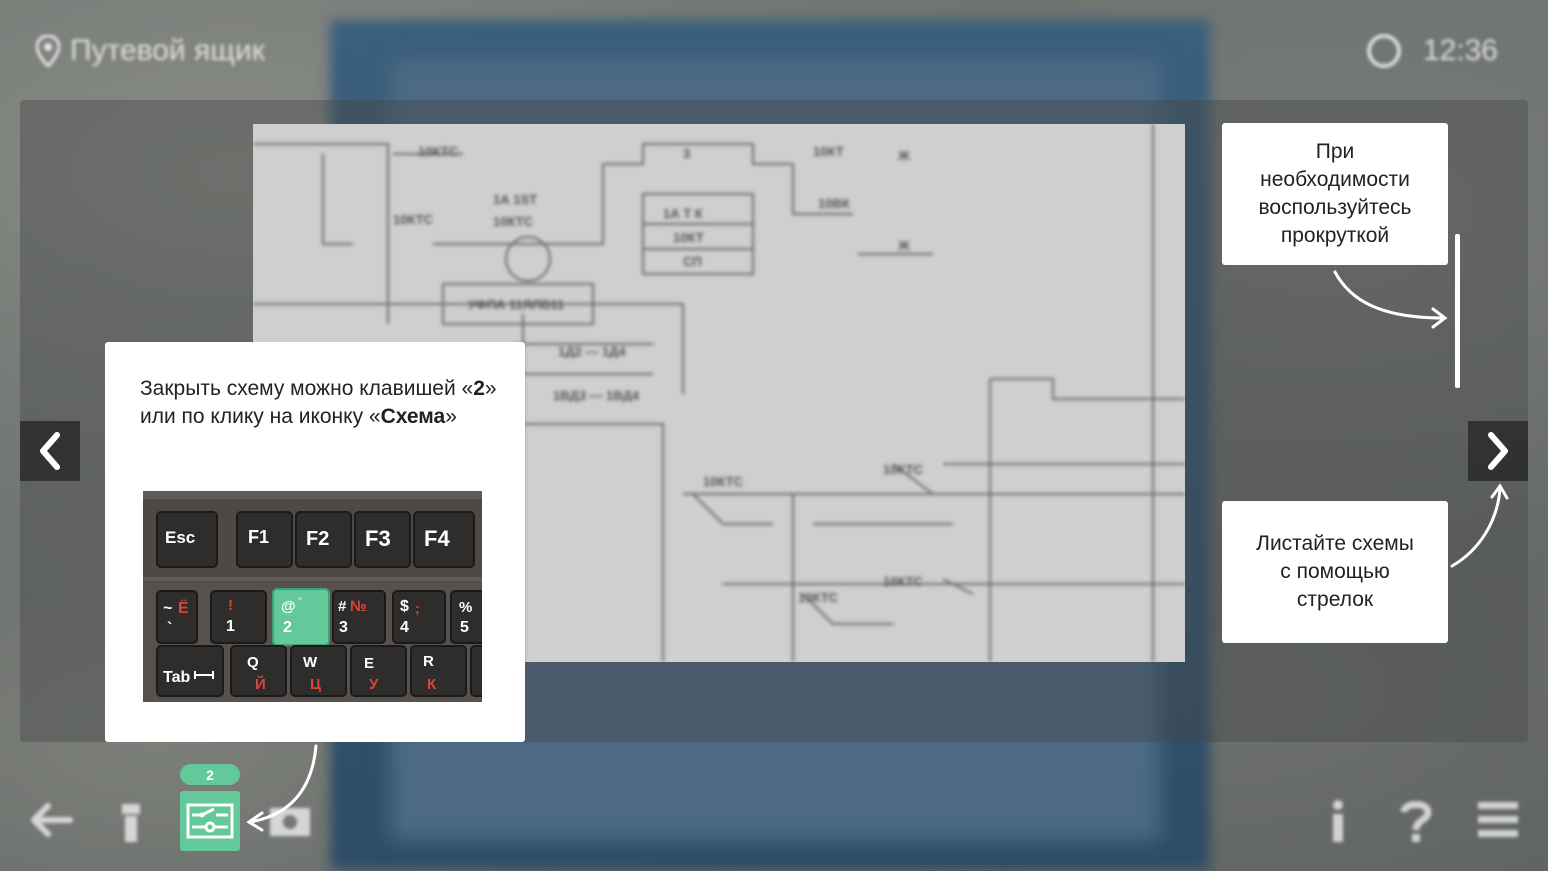 The height and width of the screenshot is (871, 1548). What do you see at coordinates (310, 662) in the screenshot?
I see `key-w: W` at bounding box center [310, 662].